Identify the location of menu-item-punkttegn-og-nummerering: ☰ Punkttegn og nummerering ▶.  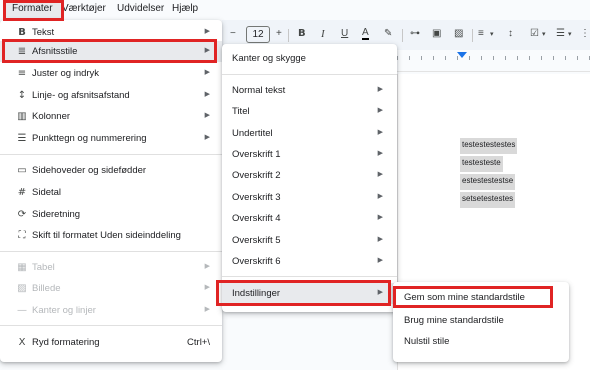
(111, 138).